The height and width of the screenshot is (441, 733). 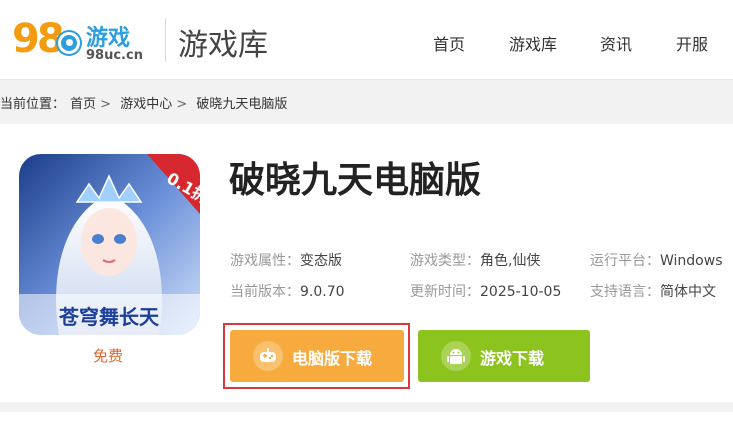 I want to click on breadcrumb-game-center: 游戏中心, so click(x=146, y=104).